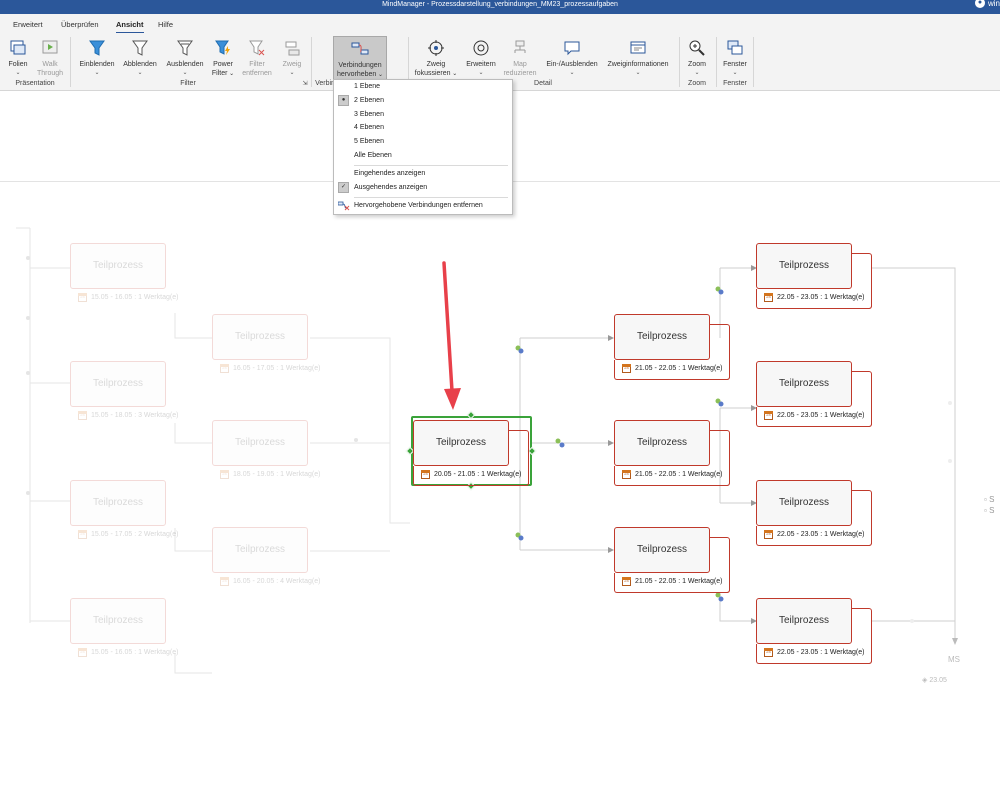  I want to click on zweiginformationen-button: Zweiginformationen ⌄, so click(638, 58).